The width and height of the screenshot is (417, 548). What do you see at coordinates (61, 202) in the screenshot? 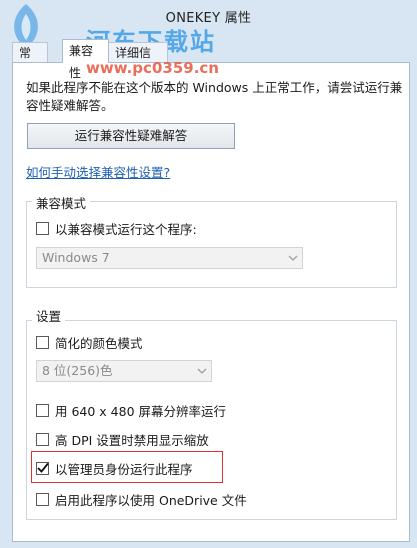
I see `compat-mode-group-label: 兼容模式` at bounding box center [61, 202].